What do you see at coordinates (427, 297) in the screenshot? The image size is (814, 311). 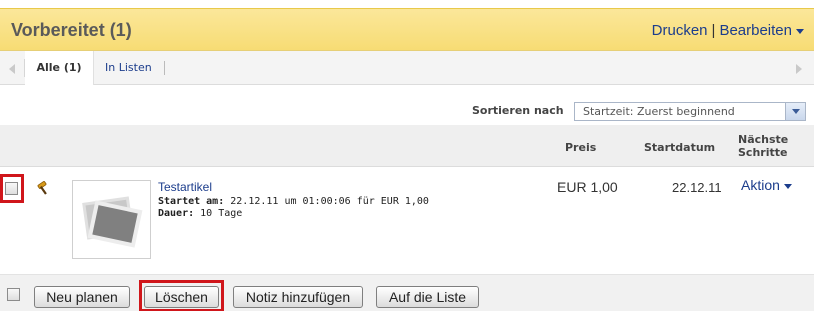 I see `add-to-list-button: Auf die Liste` at bounding box center [427, 297].